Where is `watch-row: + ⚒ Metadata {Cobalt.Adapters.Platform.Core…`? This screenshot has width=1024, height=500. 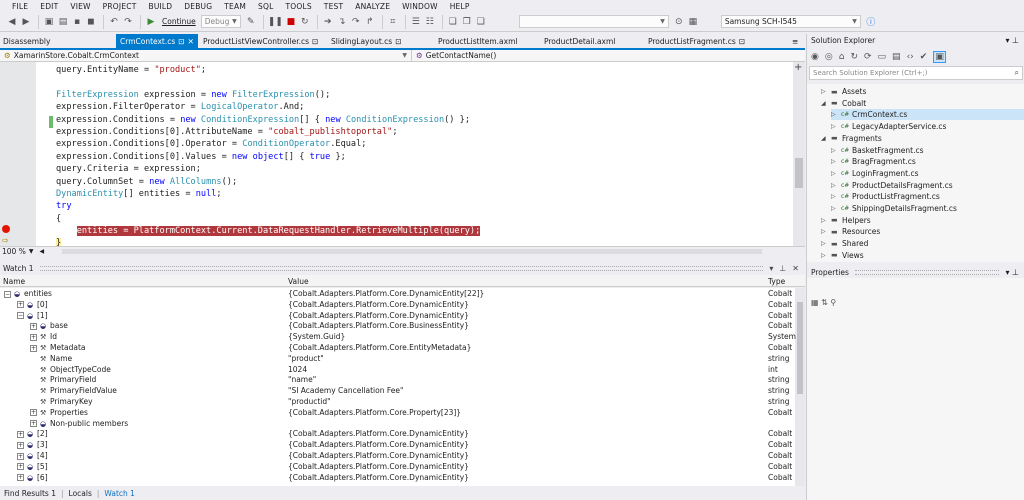
watch-row: + ⚒ Metadata {Cobalt.Adapters.Platform.Core… is located at coordinates (397, 348).